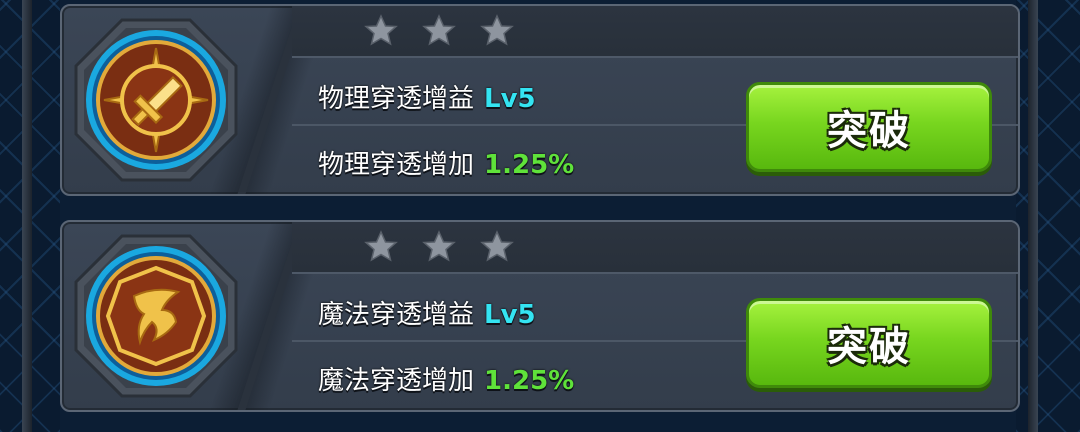 This screenshot has width=1080, height=432. I want to click on buff-stat: 魔法穿透增益 Lv5, so click(427, 312).